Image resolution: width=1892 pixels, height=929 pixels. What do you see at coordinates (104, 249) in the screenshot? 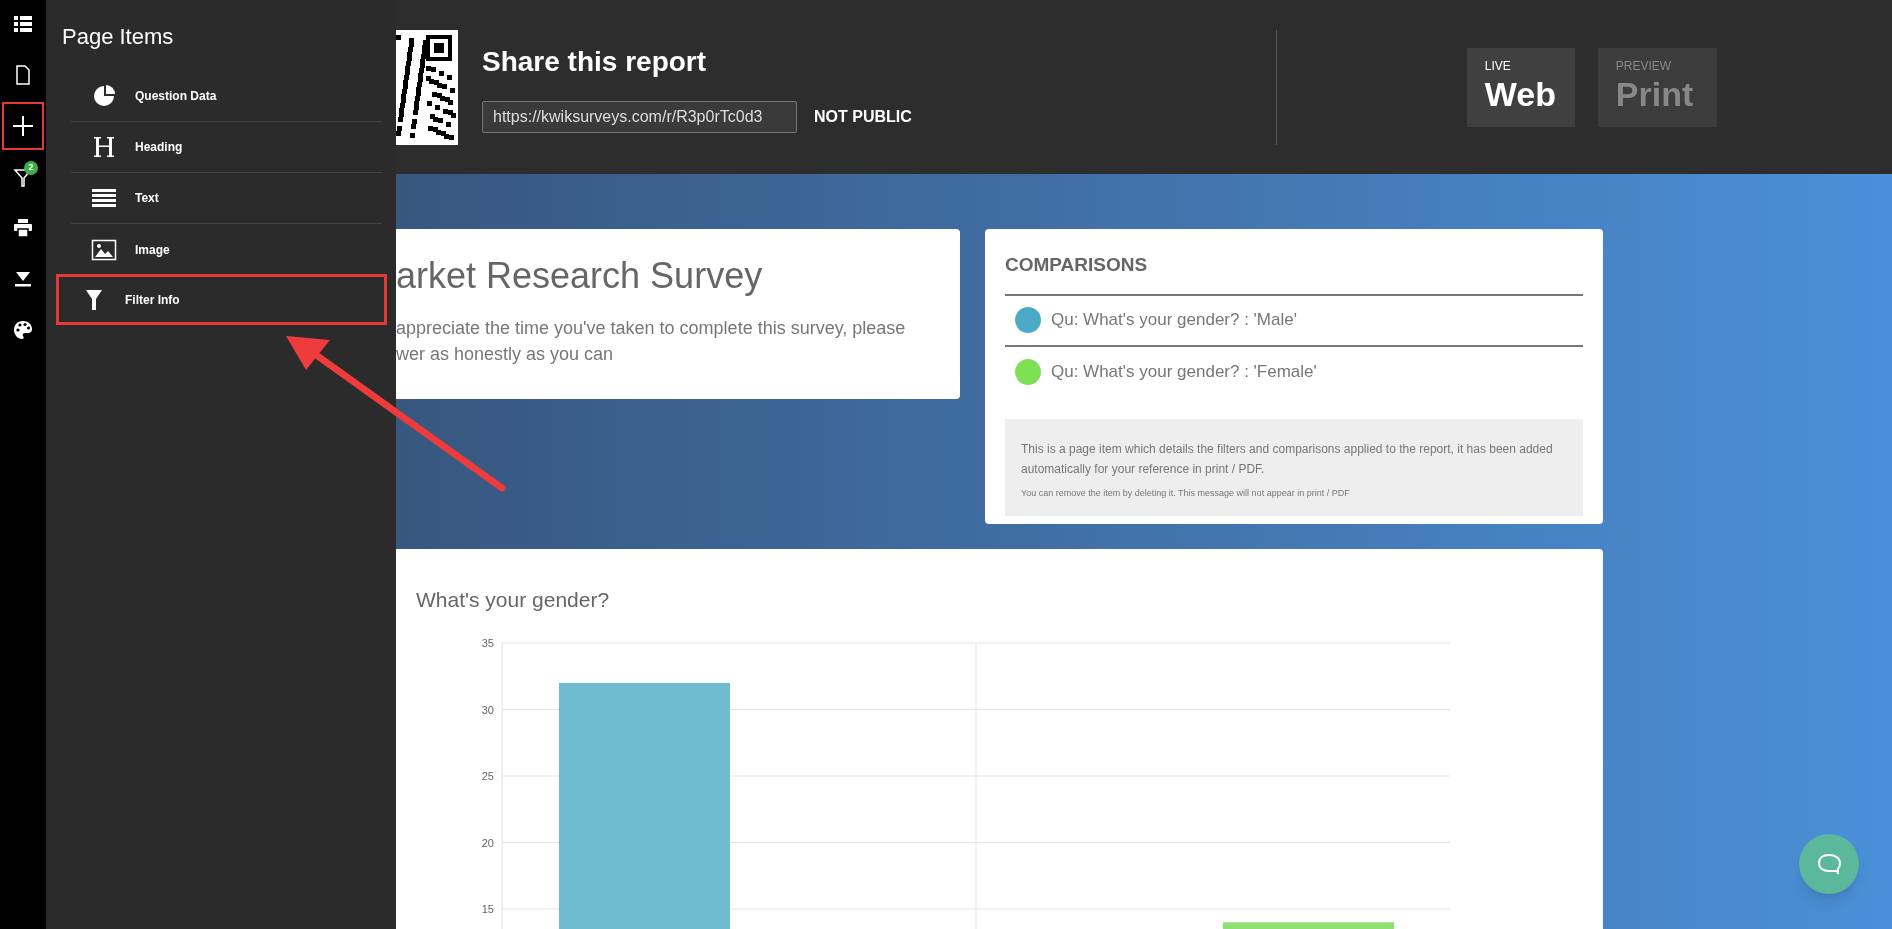
I see `image-icon` at bounding box center [104, 249].